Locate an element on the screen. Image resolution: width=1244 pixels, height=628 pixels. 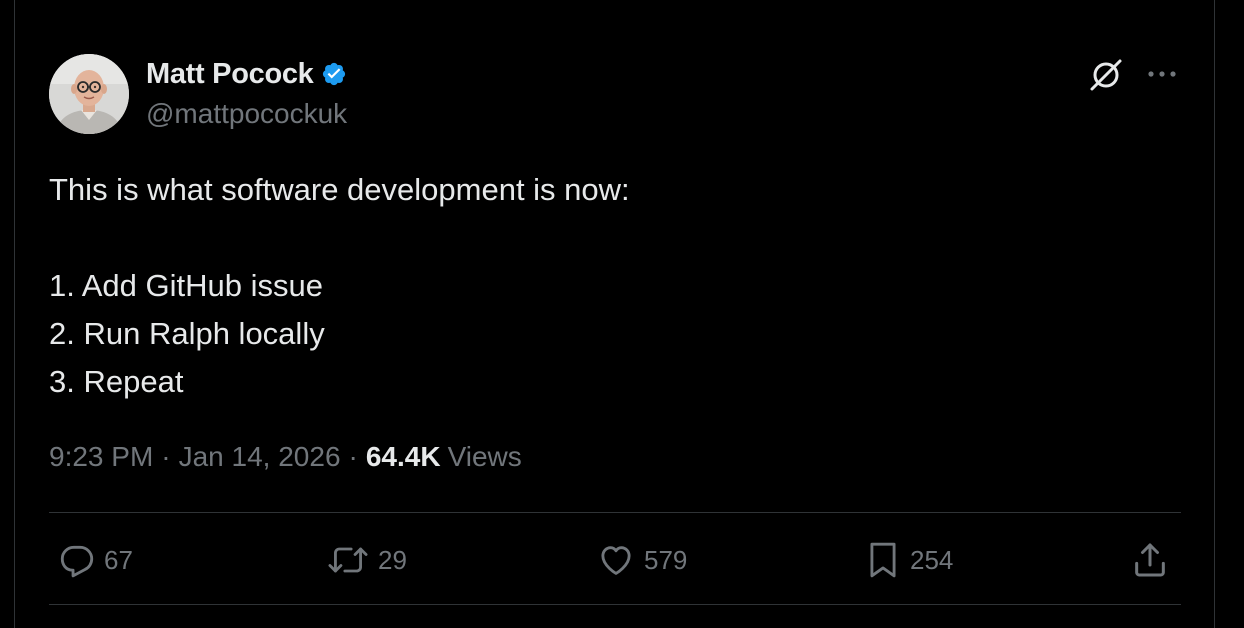
tweet-text-line: 3. Repeat is located at coordinates (116, 381).